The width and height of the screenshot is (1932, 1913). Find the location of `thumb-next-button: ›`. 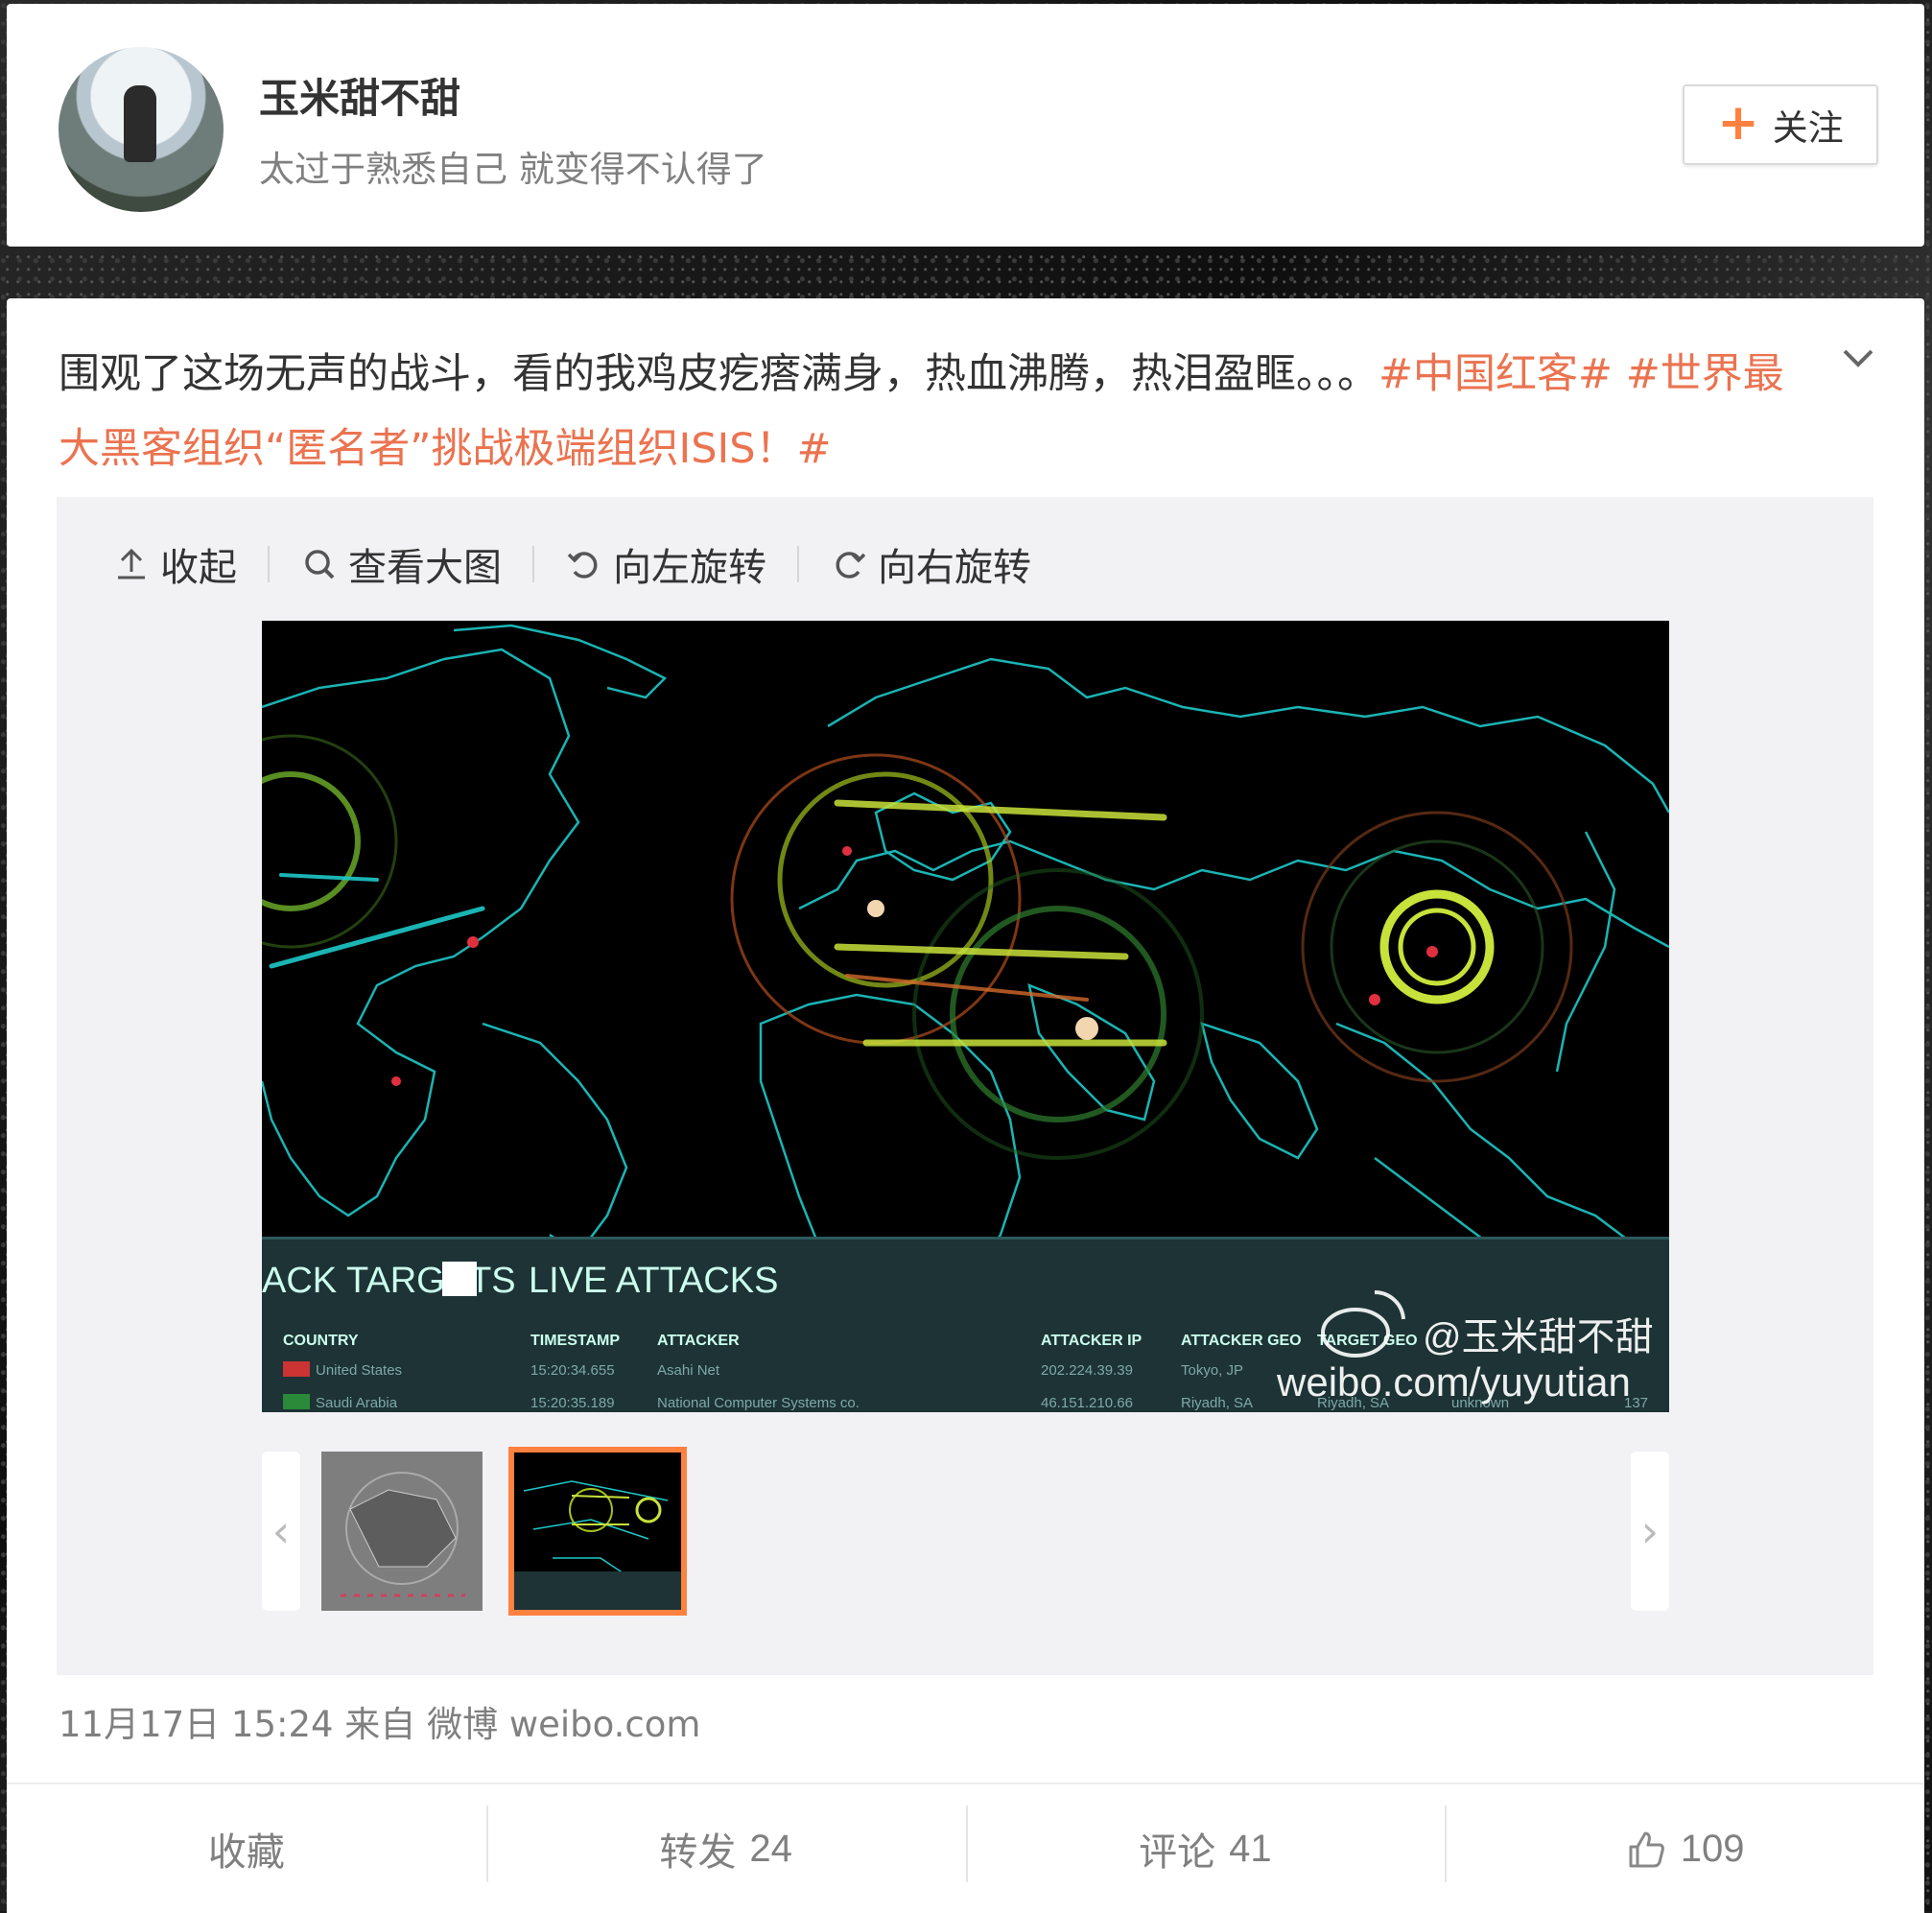

thumb-next-button: › is located at coordinates (1650, 1531).